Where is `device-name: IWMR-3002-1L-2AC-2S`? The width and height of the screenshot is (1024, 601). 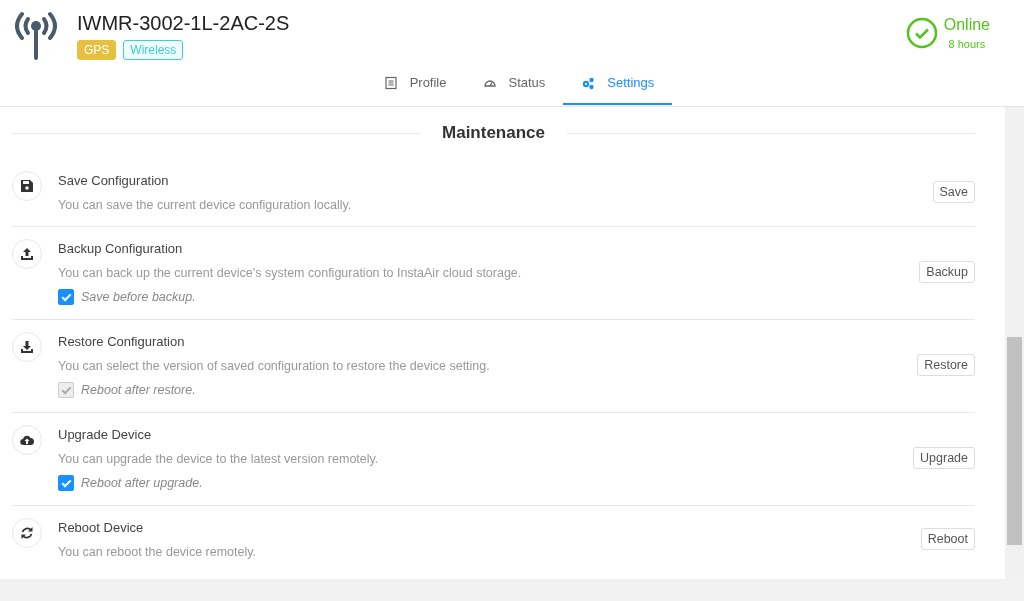 device-name: IWMR-3002-1L-2AC-2S is located at coordinates (183, 23).